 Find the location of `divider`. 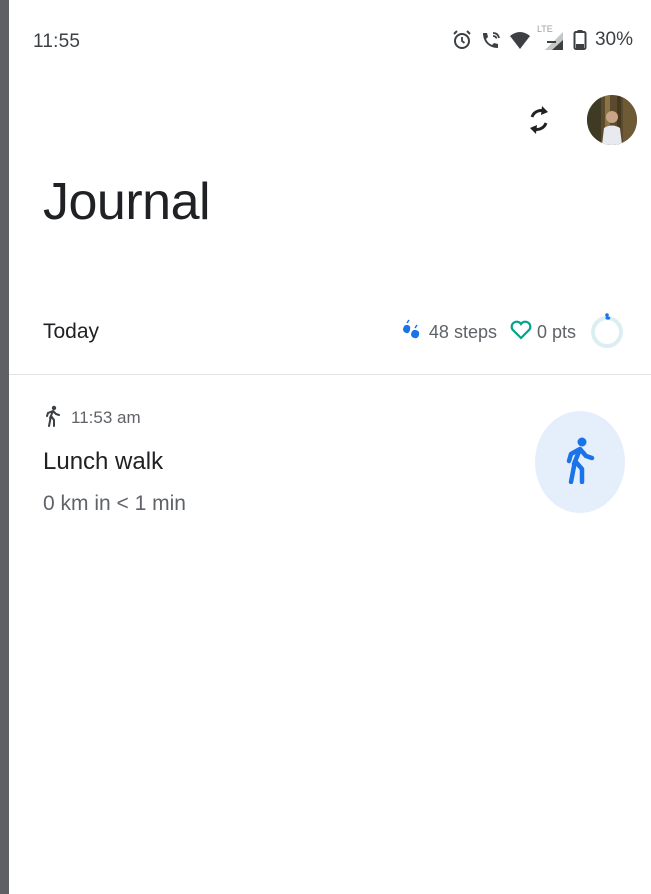

divider is located at coordinates (330, 374).